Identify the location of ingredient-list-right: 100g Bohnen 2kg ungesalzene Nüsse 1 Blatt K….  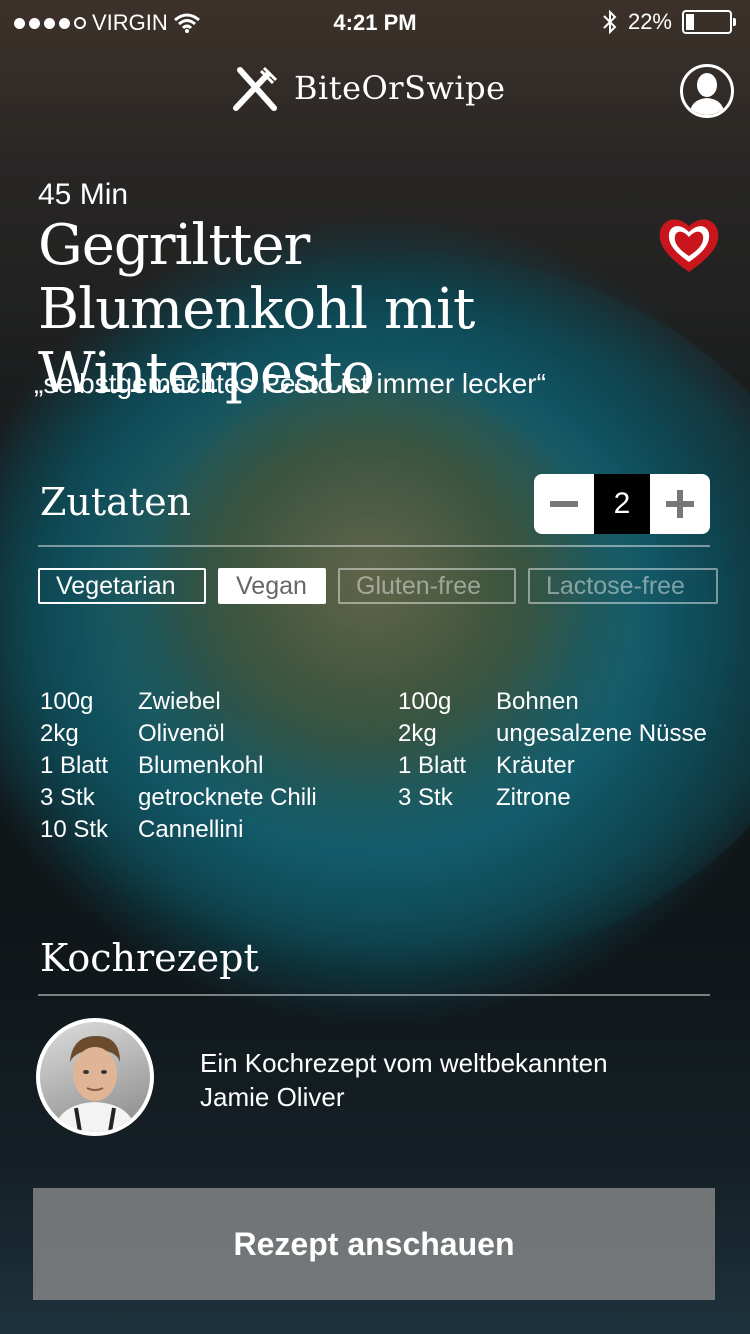
(552, 750).